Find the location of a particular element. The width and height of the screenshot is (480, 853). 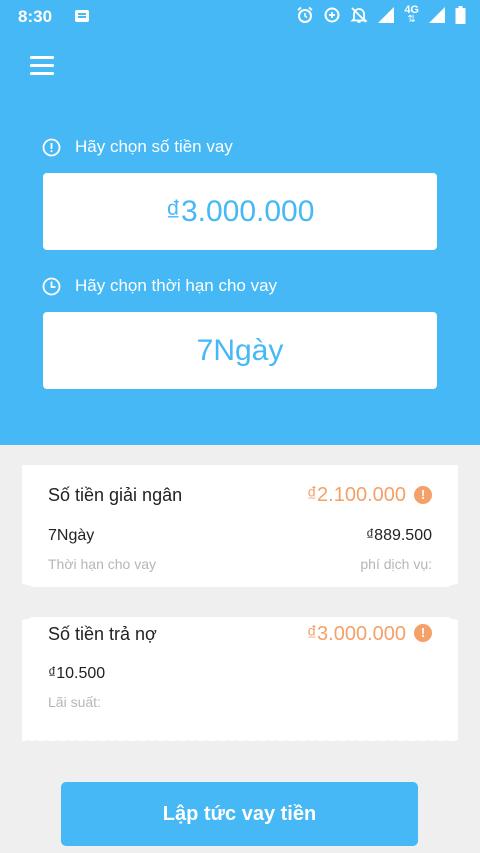

loan-term-selector: 7Ngày is located at coordinates (240, 350).